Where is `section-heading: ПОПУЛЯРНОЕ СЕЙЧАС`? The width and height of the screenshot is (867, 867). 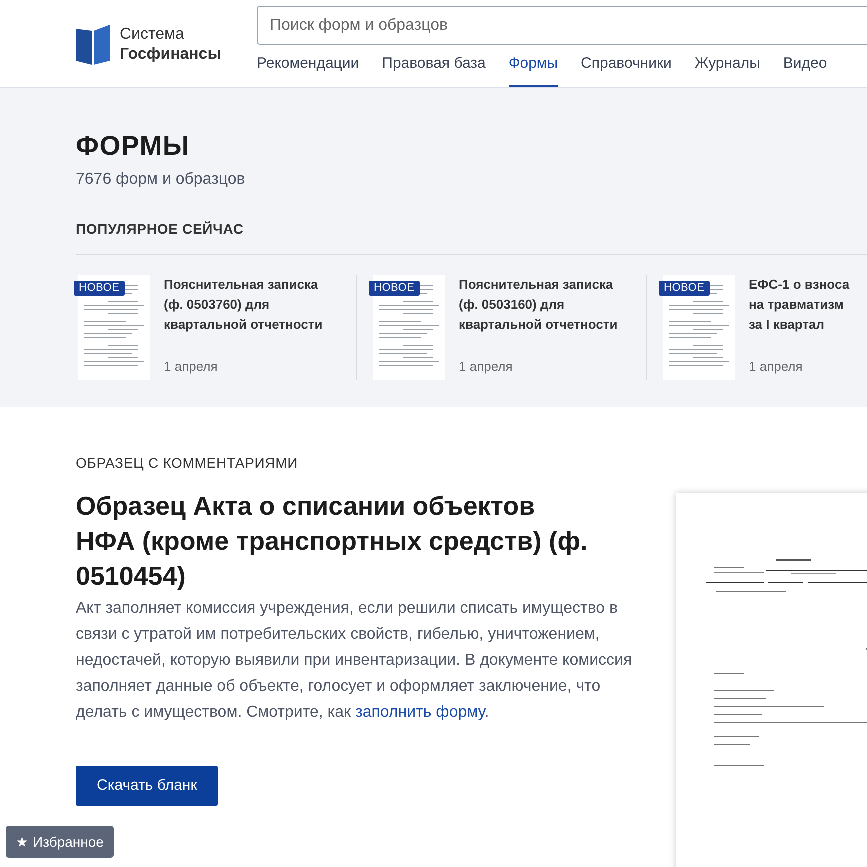 section-heading: ПОПУЛЯРНОЕ СЕЙЧАС is located at coordinates (160, 229).